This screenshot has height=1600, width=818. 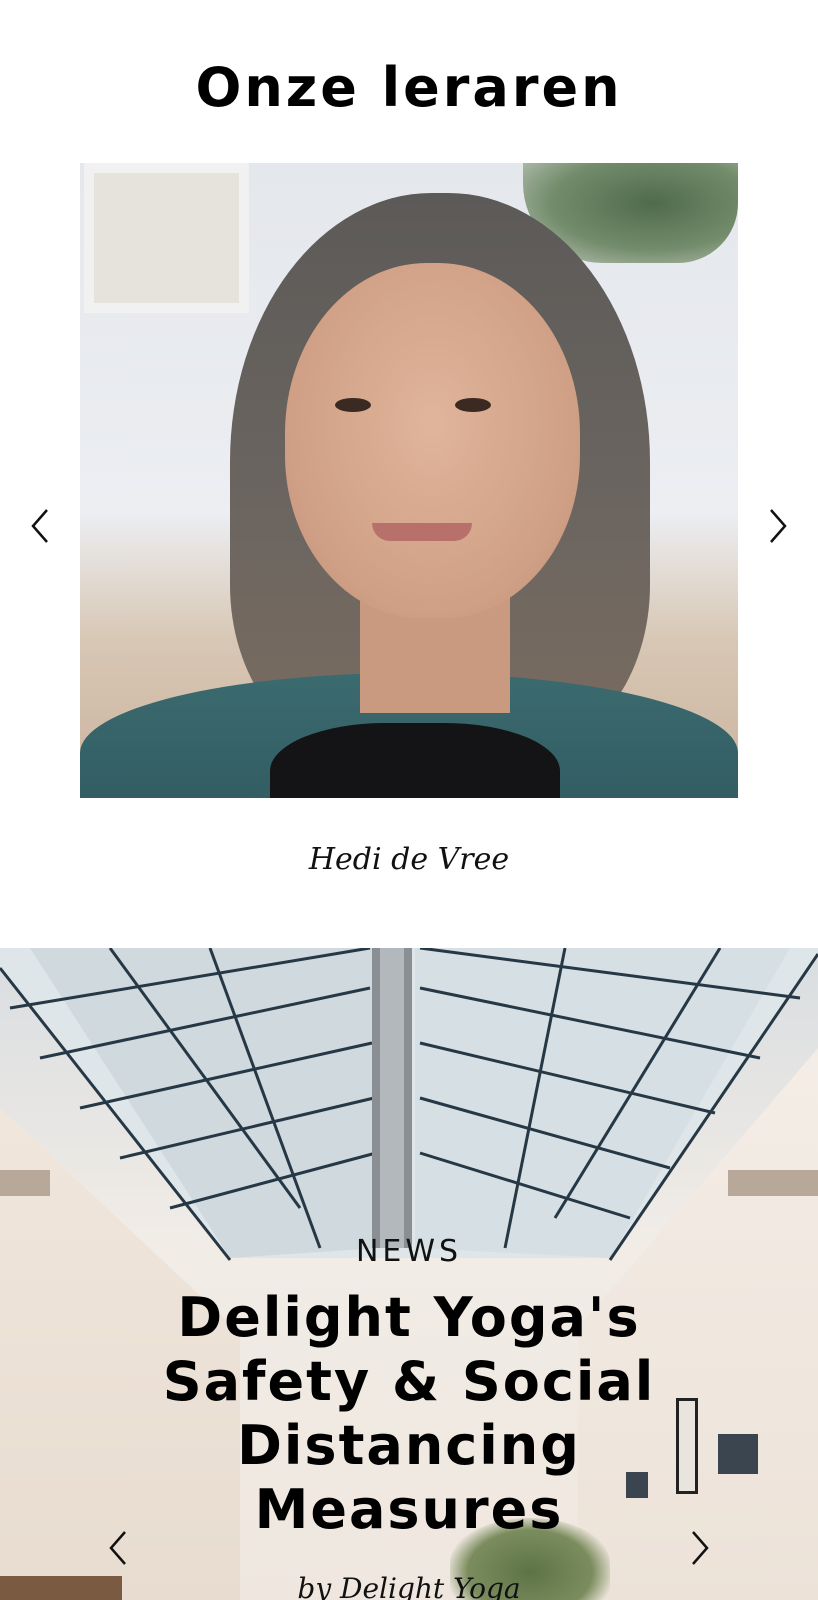 I want to click on news-author: by Delight Yoga, so click(x=409, y=1586).